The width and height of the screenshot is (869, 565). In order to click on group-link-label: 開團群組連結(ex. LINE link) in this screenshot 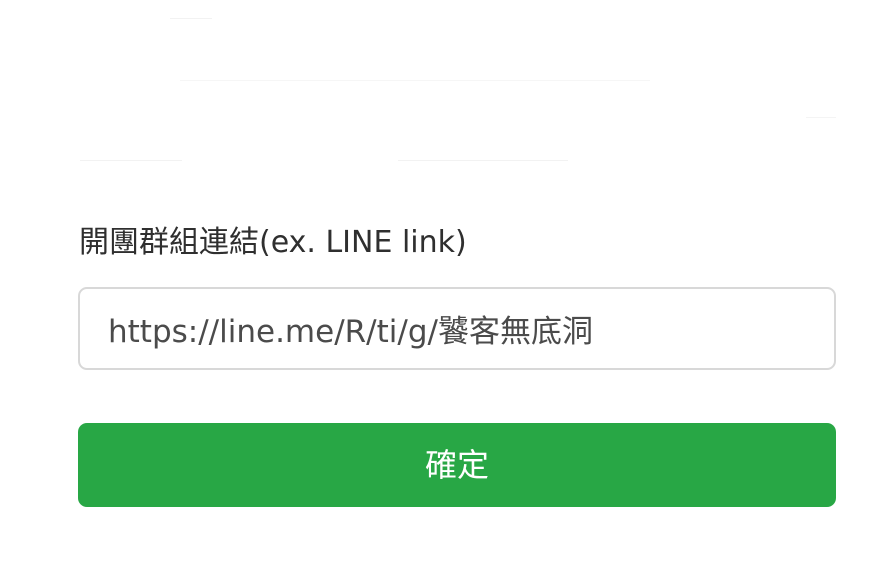, I will do `click(273, 242)`.